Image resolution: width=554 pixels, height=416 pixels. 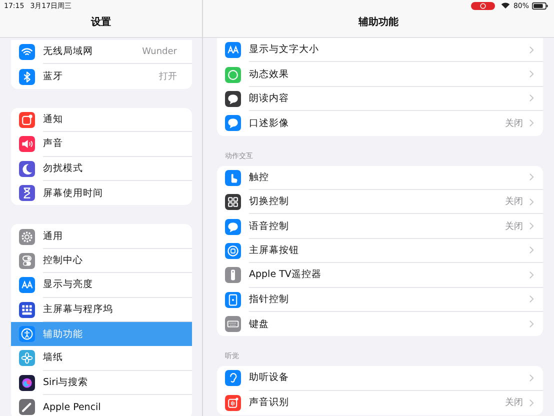 What do you see at coordinates (101, 52) in the screenshot?
I see `sidebar-item: 无线局域网 Wunder` at bounding box center [101, 52].